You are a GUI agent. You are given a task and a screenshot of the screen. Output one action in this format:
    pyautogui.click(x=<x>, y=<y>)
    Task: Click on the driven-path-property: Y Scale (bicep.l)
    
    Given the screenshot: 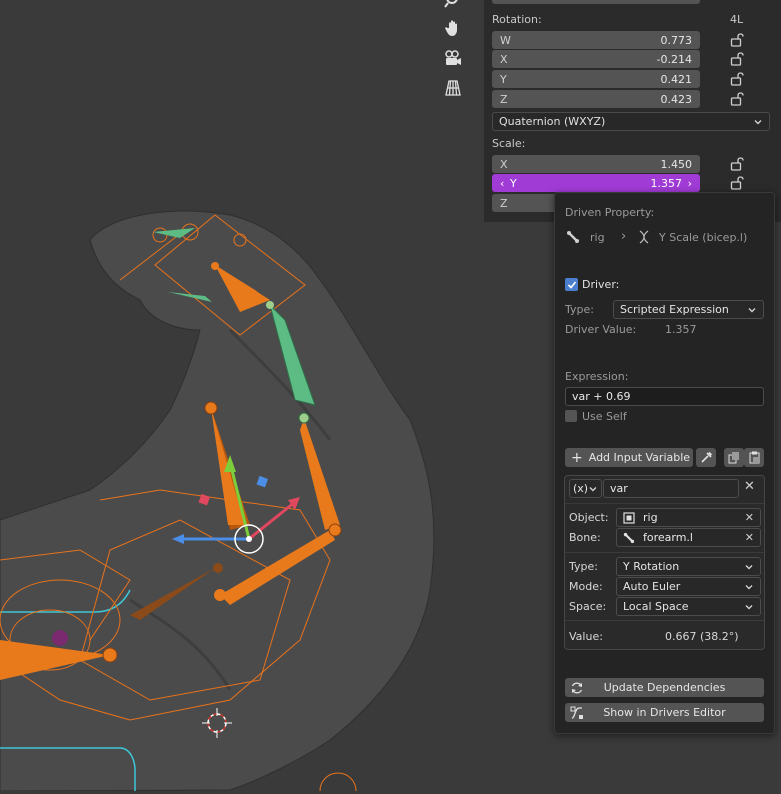 What is the action you would take?
    pyautogui.click(x=703, y=237)
    